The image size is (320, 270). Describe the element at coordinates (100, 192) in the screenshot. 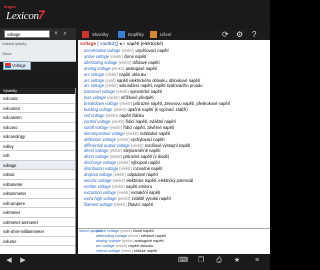

I see `source-phrase: extraction voltage` at that location.